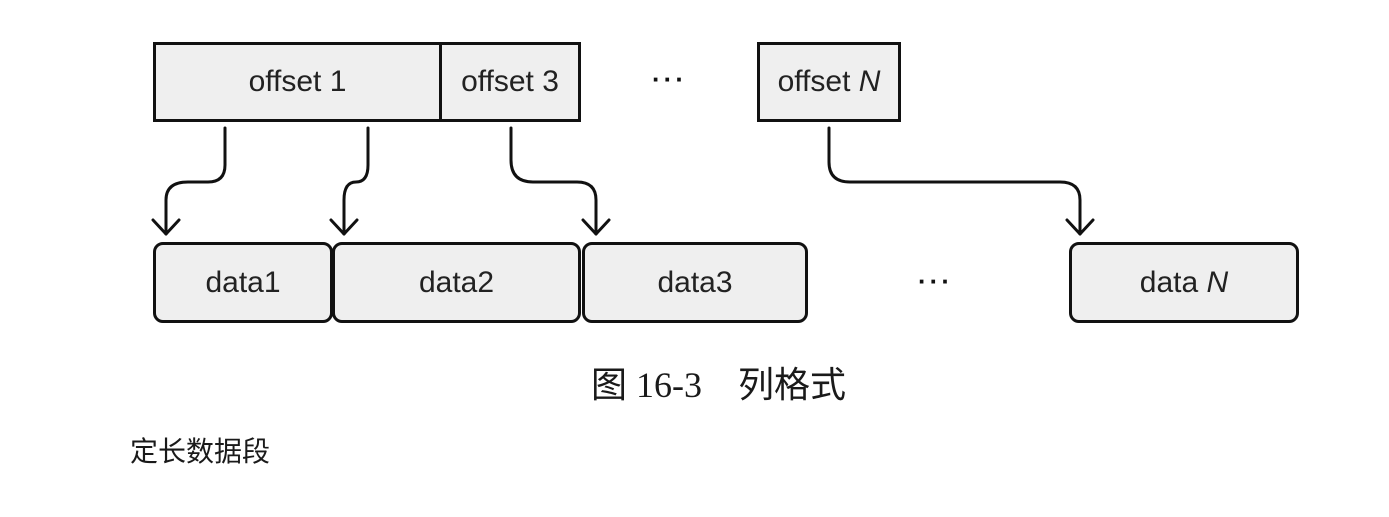  I want to click on data-box-n-variable: N, so click(1217, 282).